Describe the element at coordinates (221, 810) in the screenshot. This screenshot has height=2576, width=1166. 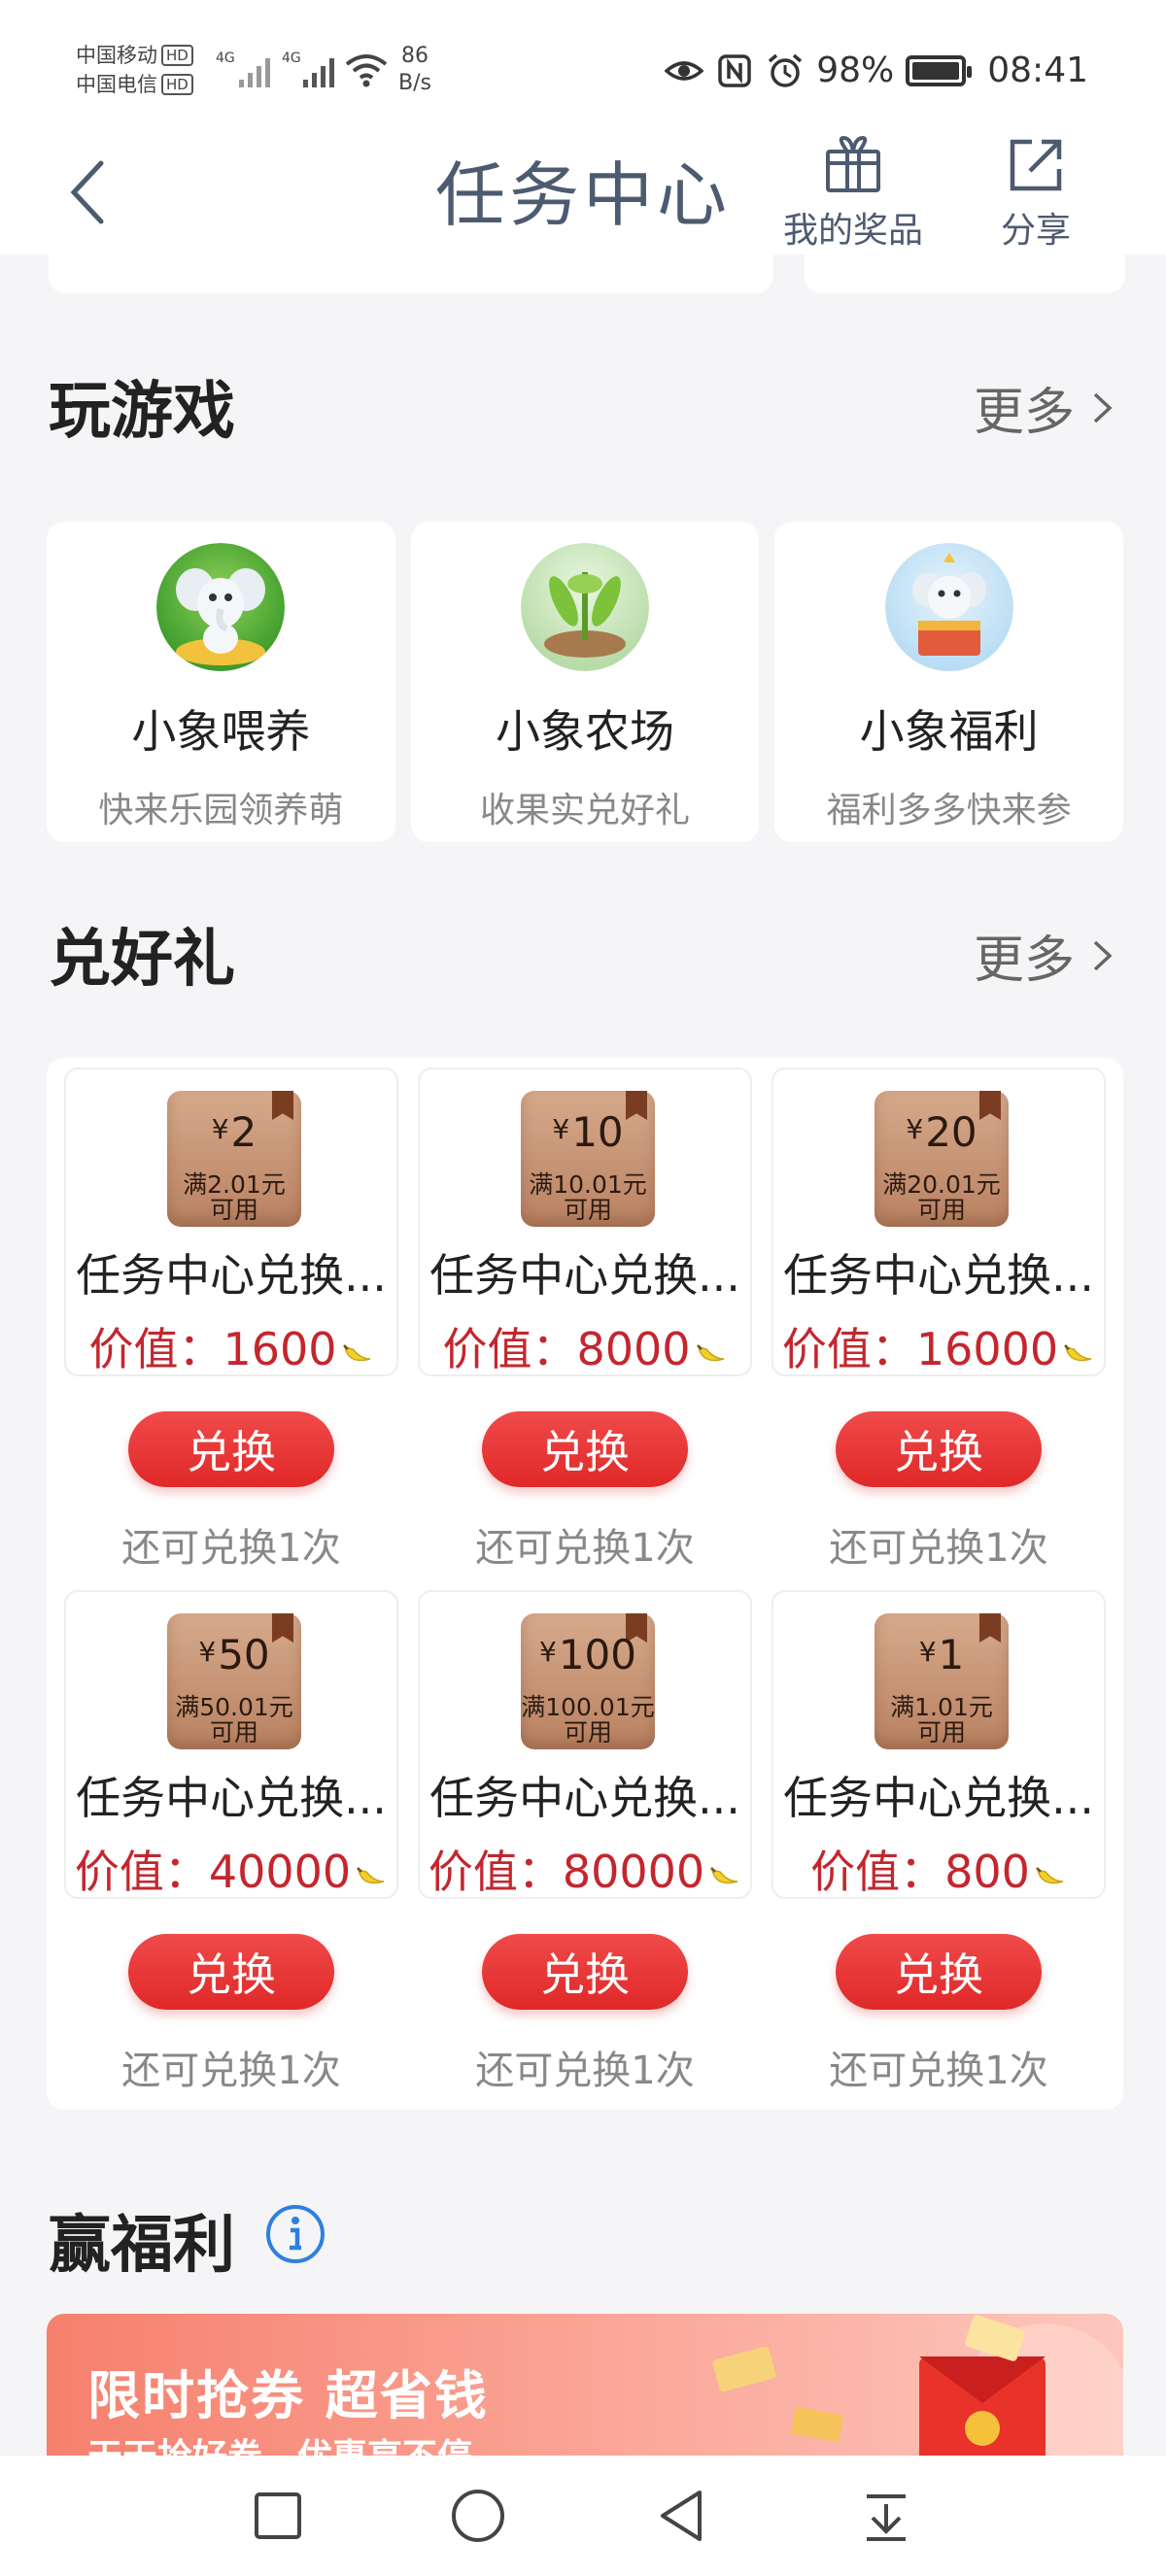
I see `game-desc: 快来乐园领养萌` at that location.